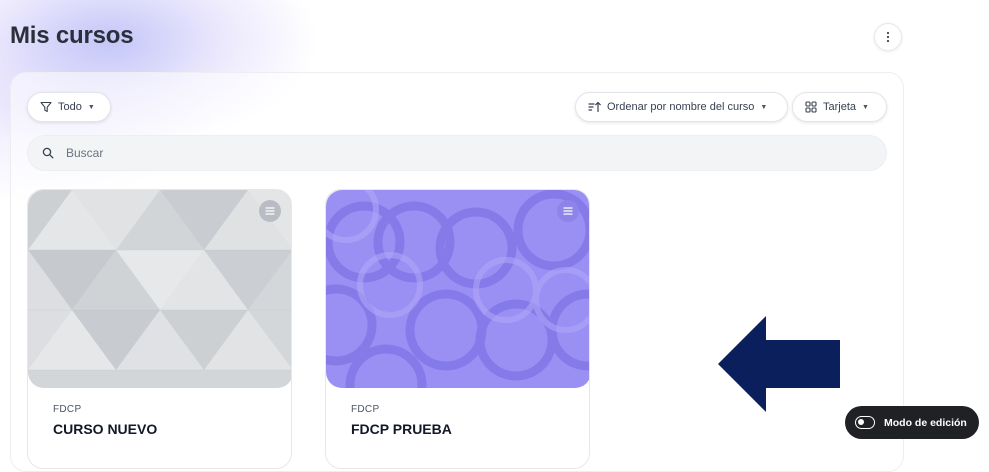 This screenshot has height=472, width=989. I want to click on funnel-icon, so click(46, 107).